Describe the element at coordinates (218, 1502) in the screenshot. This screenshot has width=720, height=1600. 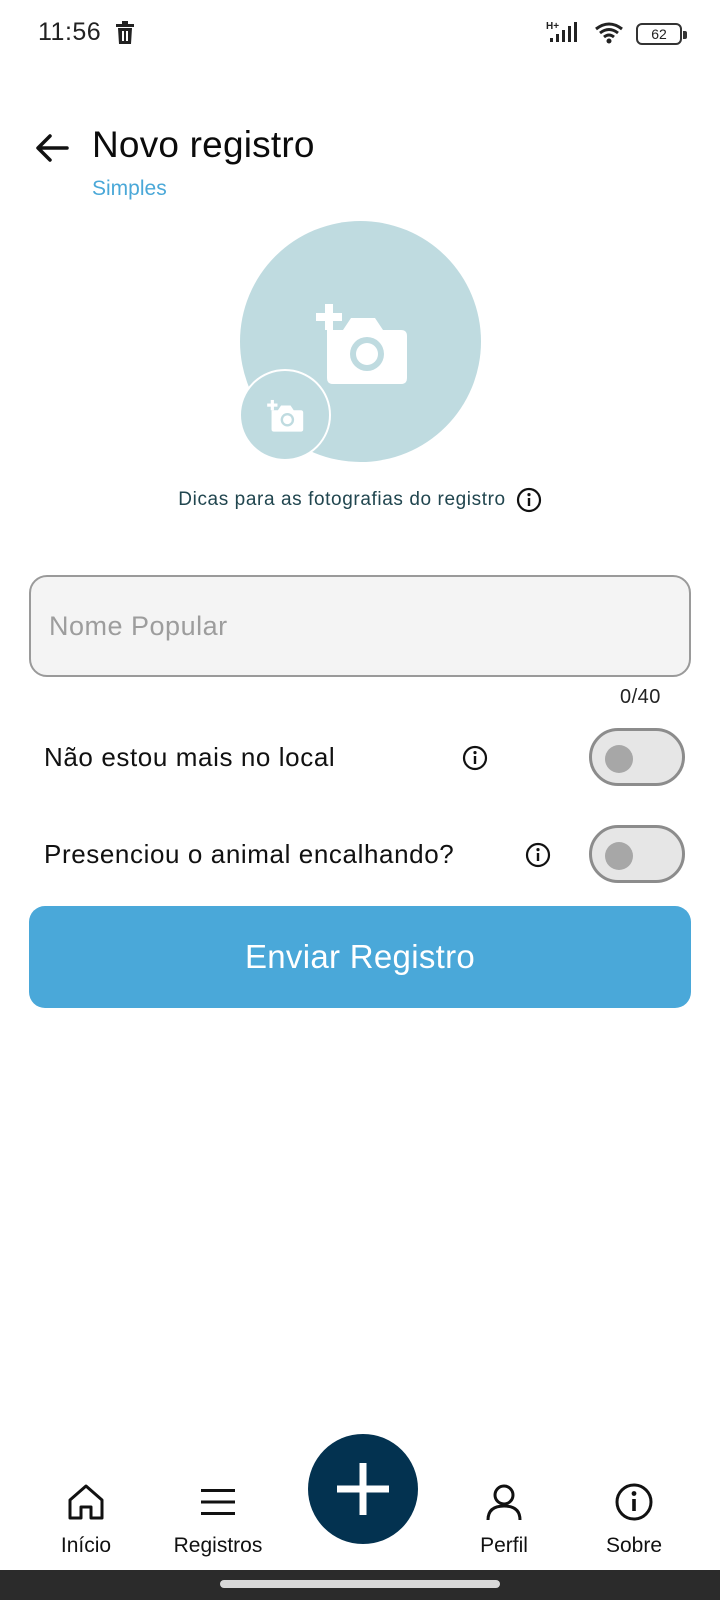
I see `menu-icon` at that location.